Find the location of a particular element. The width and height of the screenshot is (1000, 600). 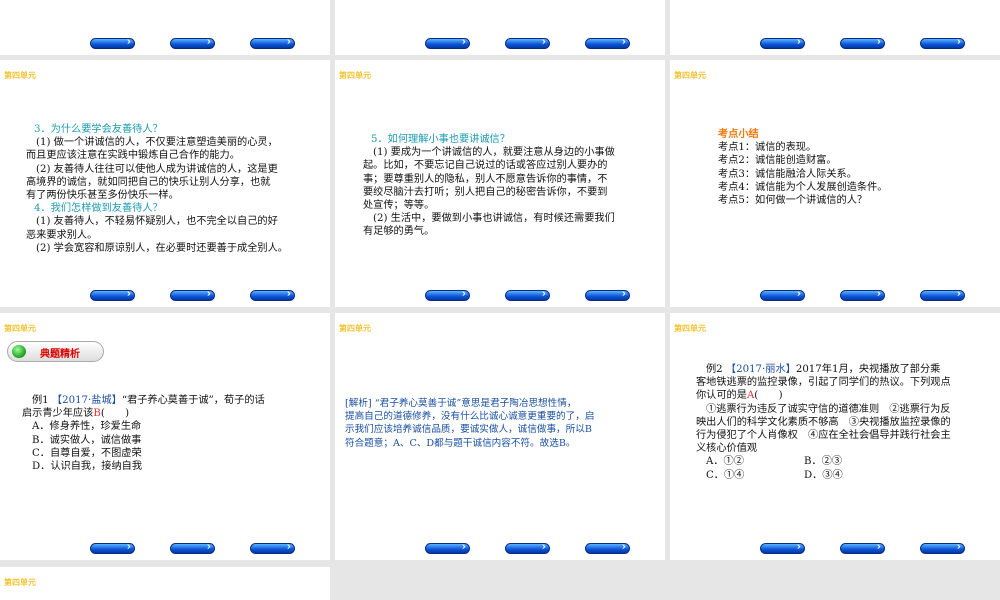

option: A．修身养性，珍爱生命 is located at coordinates (87, 427).